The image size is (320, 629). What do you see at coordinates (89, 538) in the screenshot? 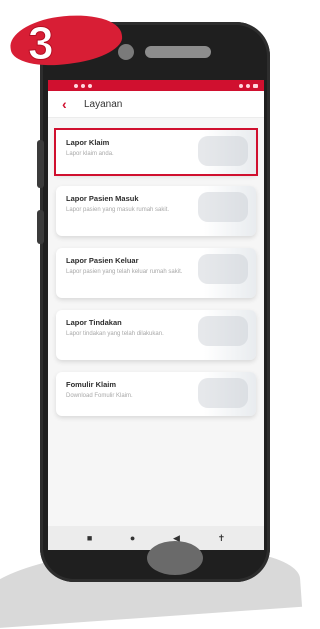
I see `square-icon: ■` at bounding box center [89, 538].